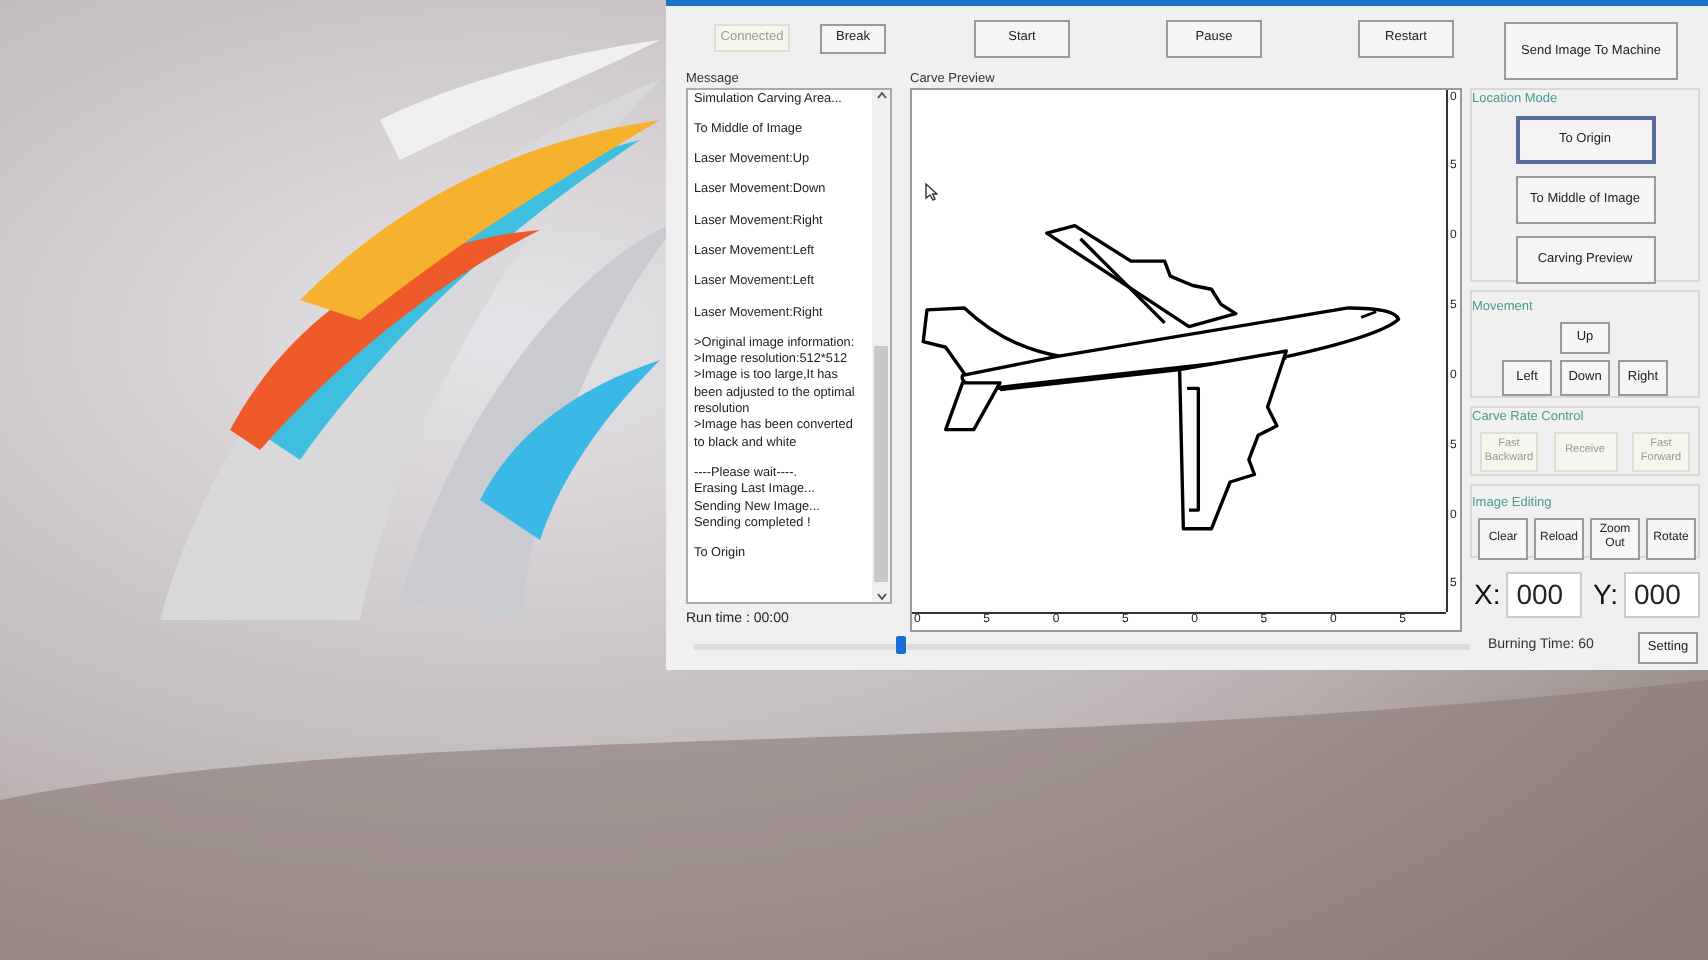  What do you see at coordinates (881, 94) in the screenshot?
I see `scroll-up-icon` at bounding box center [881, 94].